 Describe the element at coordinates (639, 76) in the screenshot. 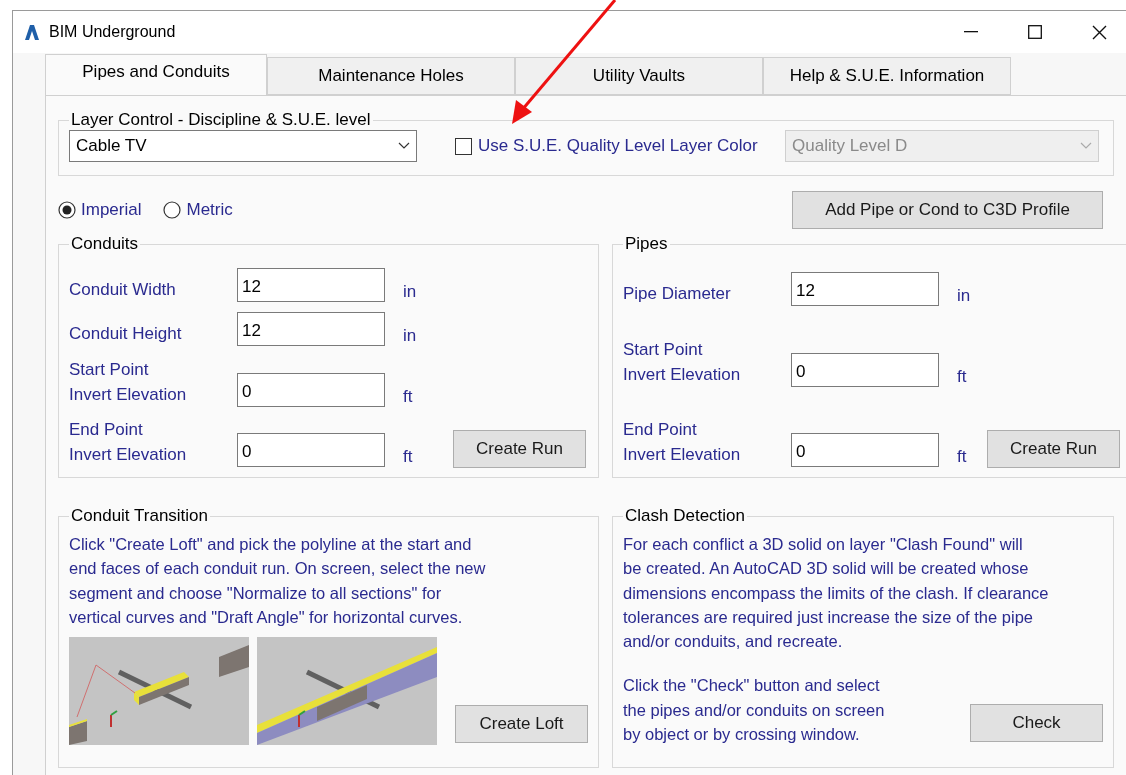

I see `tab: Utility Vaults` at that location.